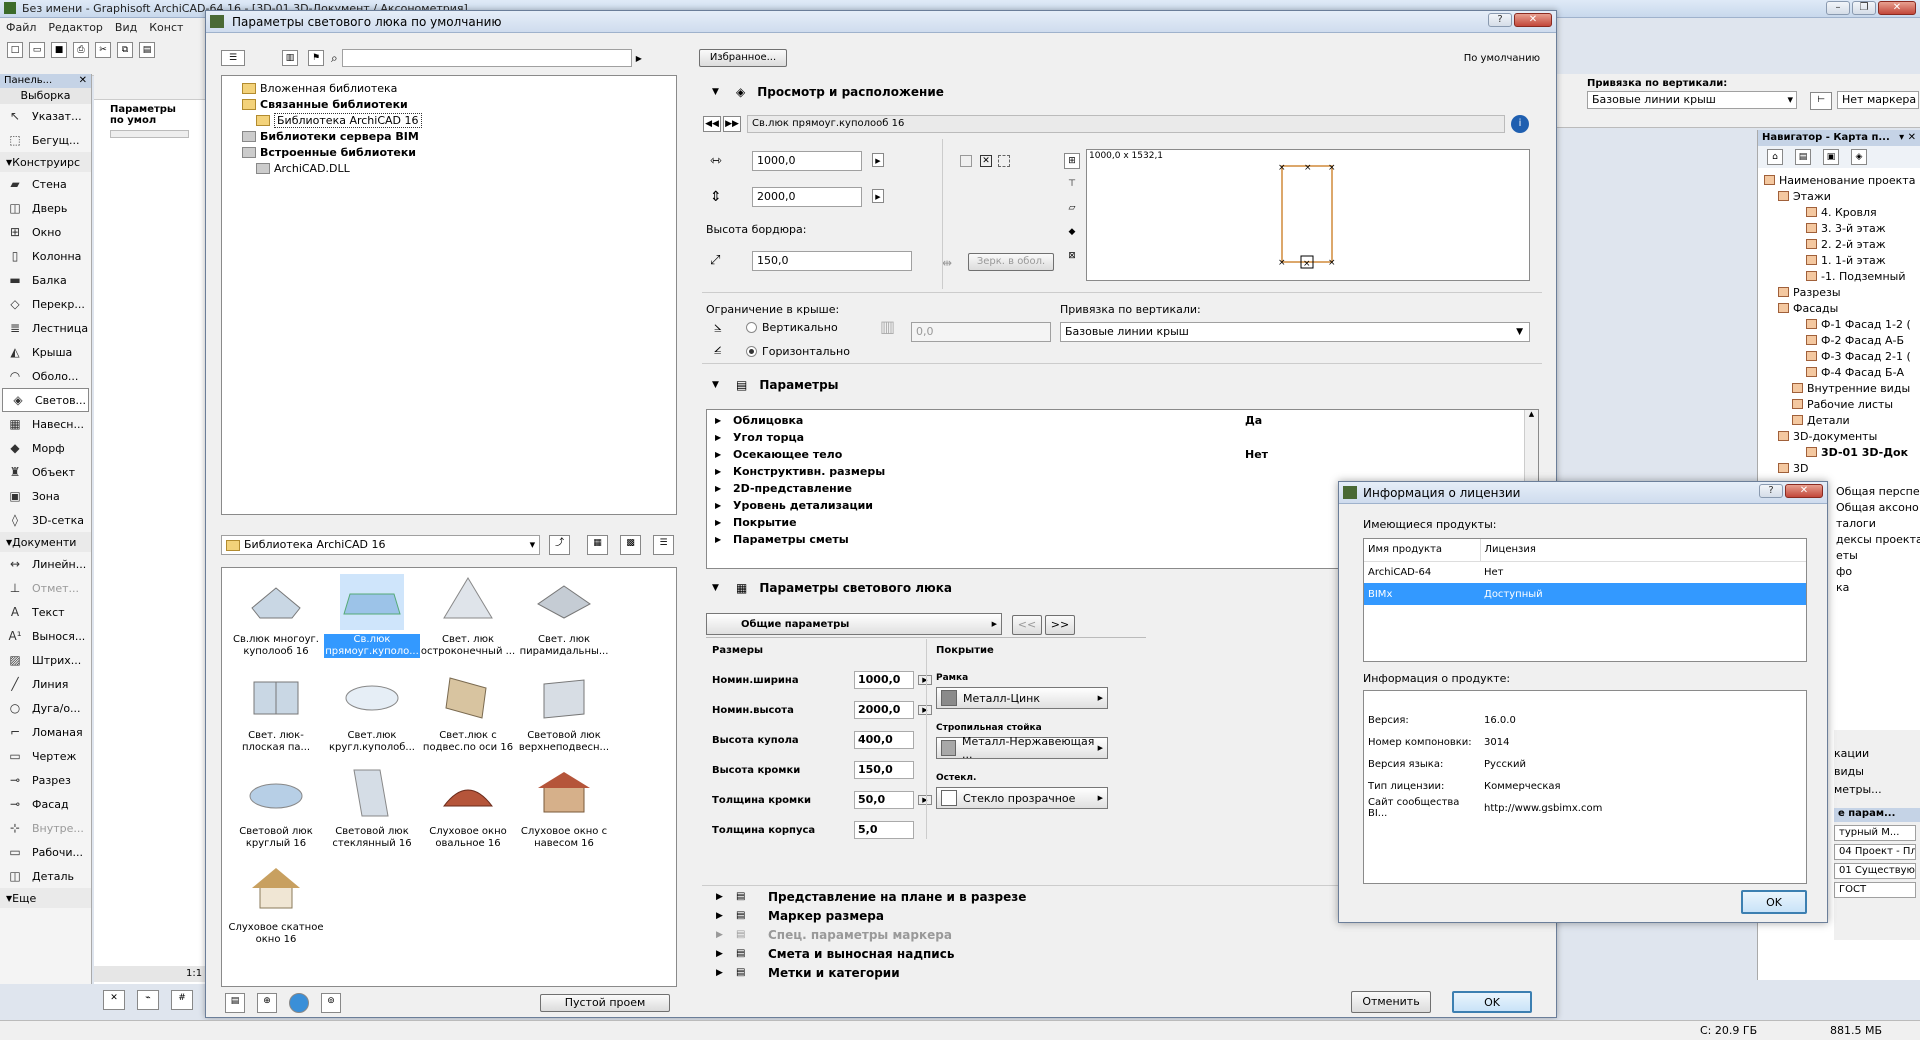  I want to click on library-tree-node: Связанные библиотеки, so click(449, 104).